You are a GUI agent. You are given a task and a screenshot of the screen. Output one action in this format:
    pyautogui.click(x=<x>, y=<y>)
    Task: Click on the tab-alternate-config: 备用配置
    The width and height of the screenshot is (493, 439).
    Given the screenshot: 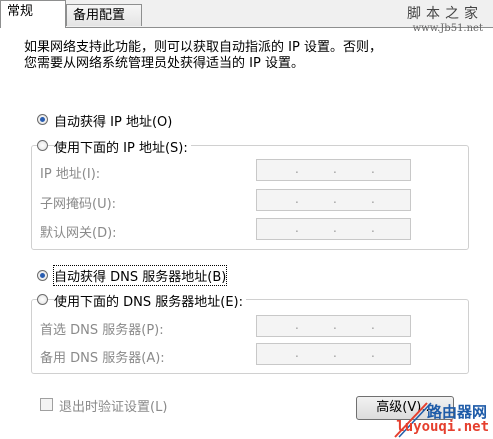 What is the action you would take?
    pyautogui.click(x=104, y=15)
    